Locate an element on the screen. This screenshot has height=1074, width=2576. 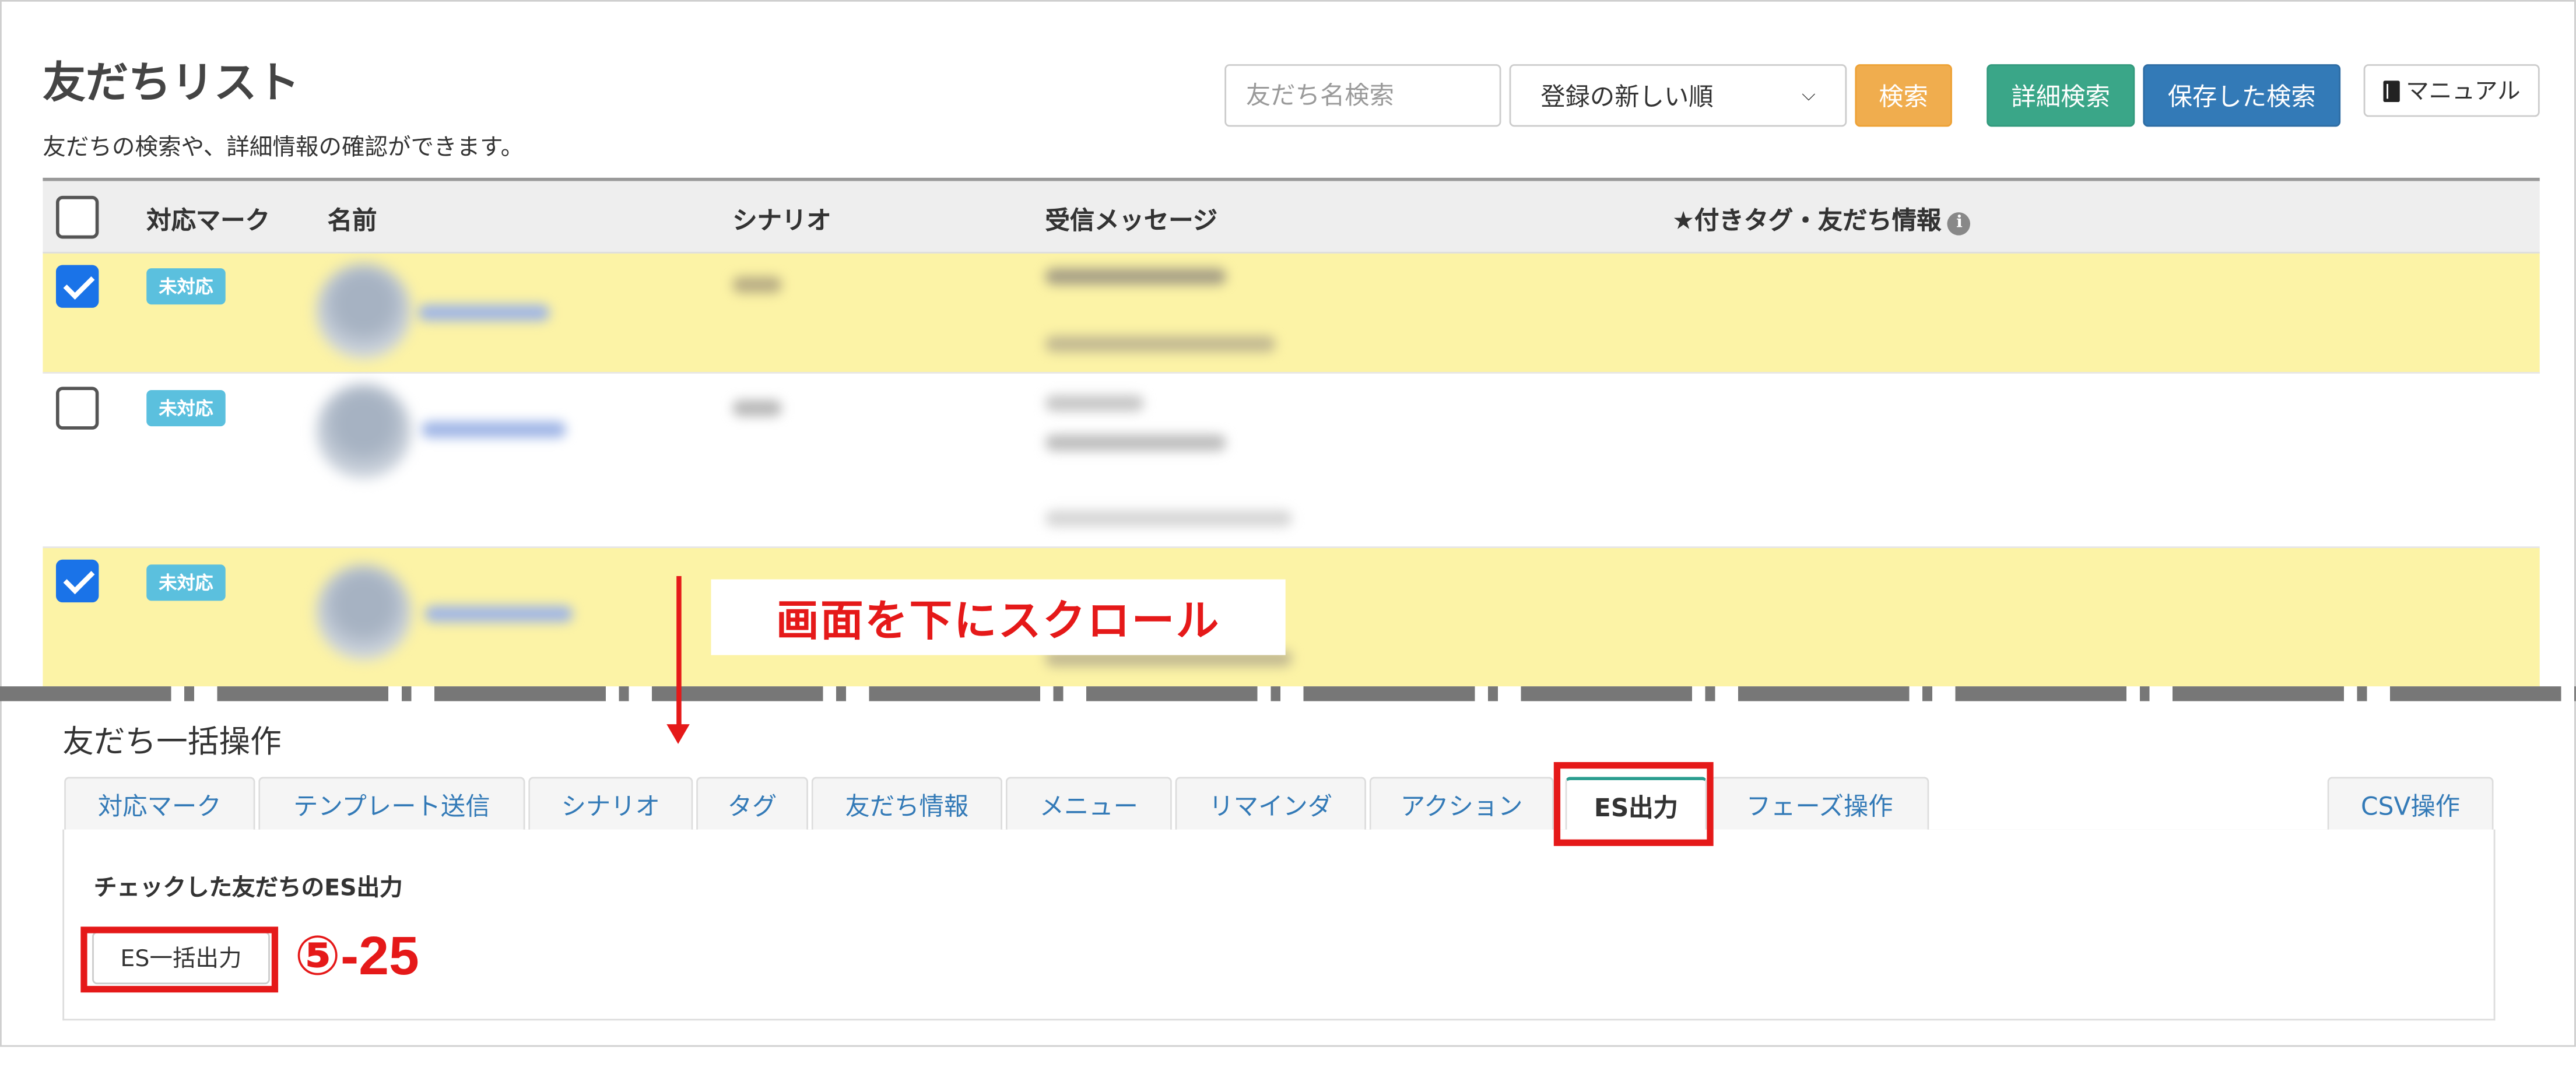
column-header-scenario: シナリオ is located at coordinates (781, 220).